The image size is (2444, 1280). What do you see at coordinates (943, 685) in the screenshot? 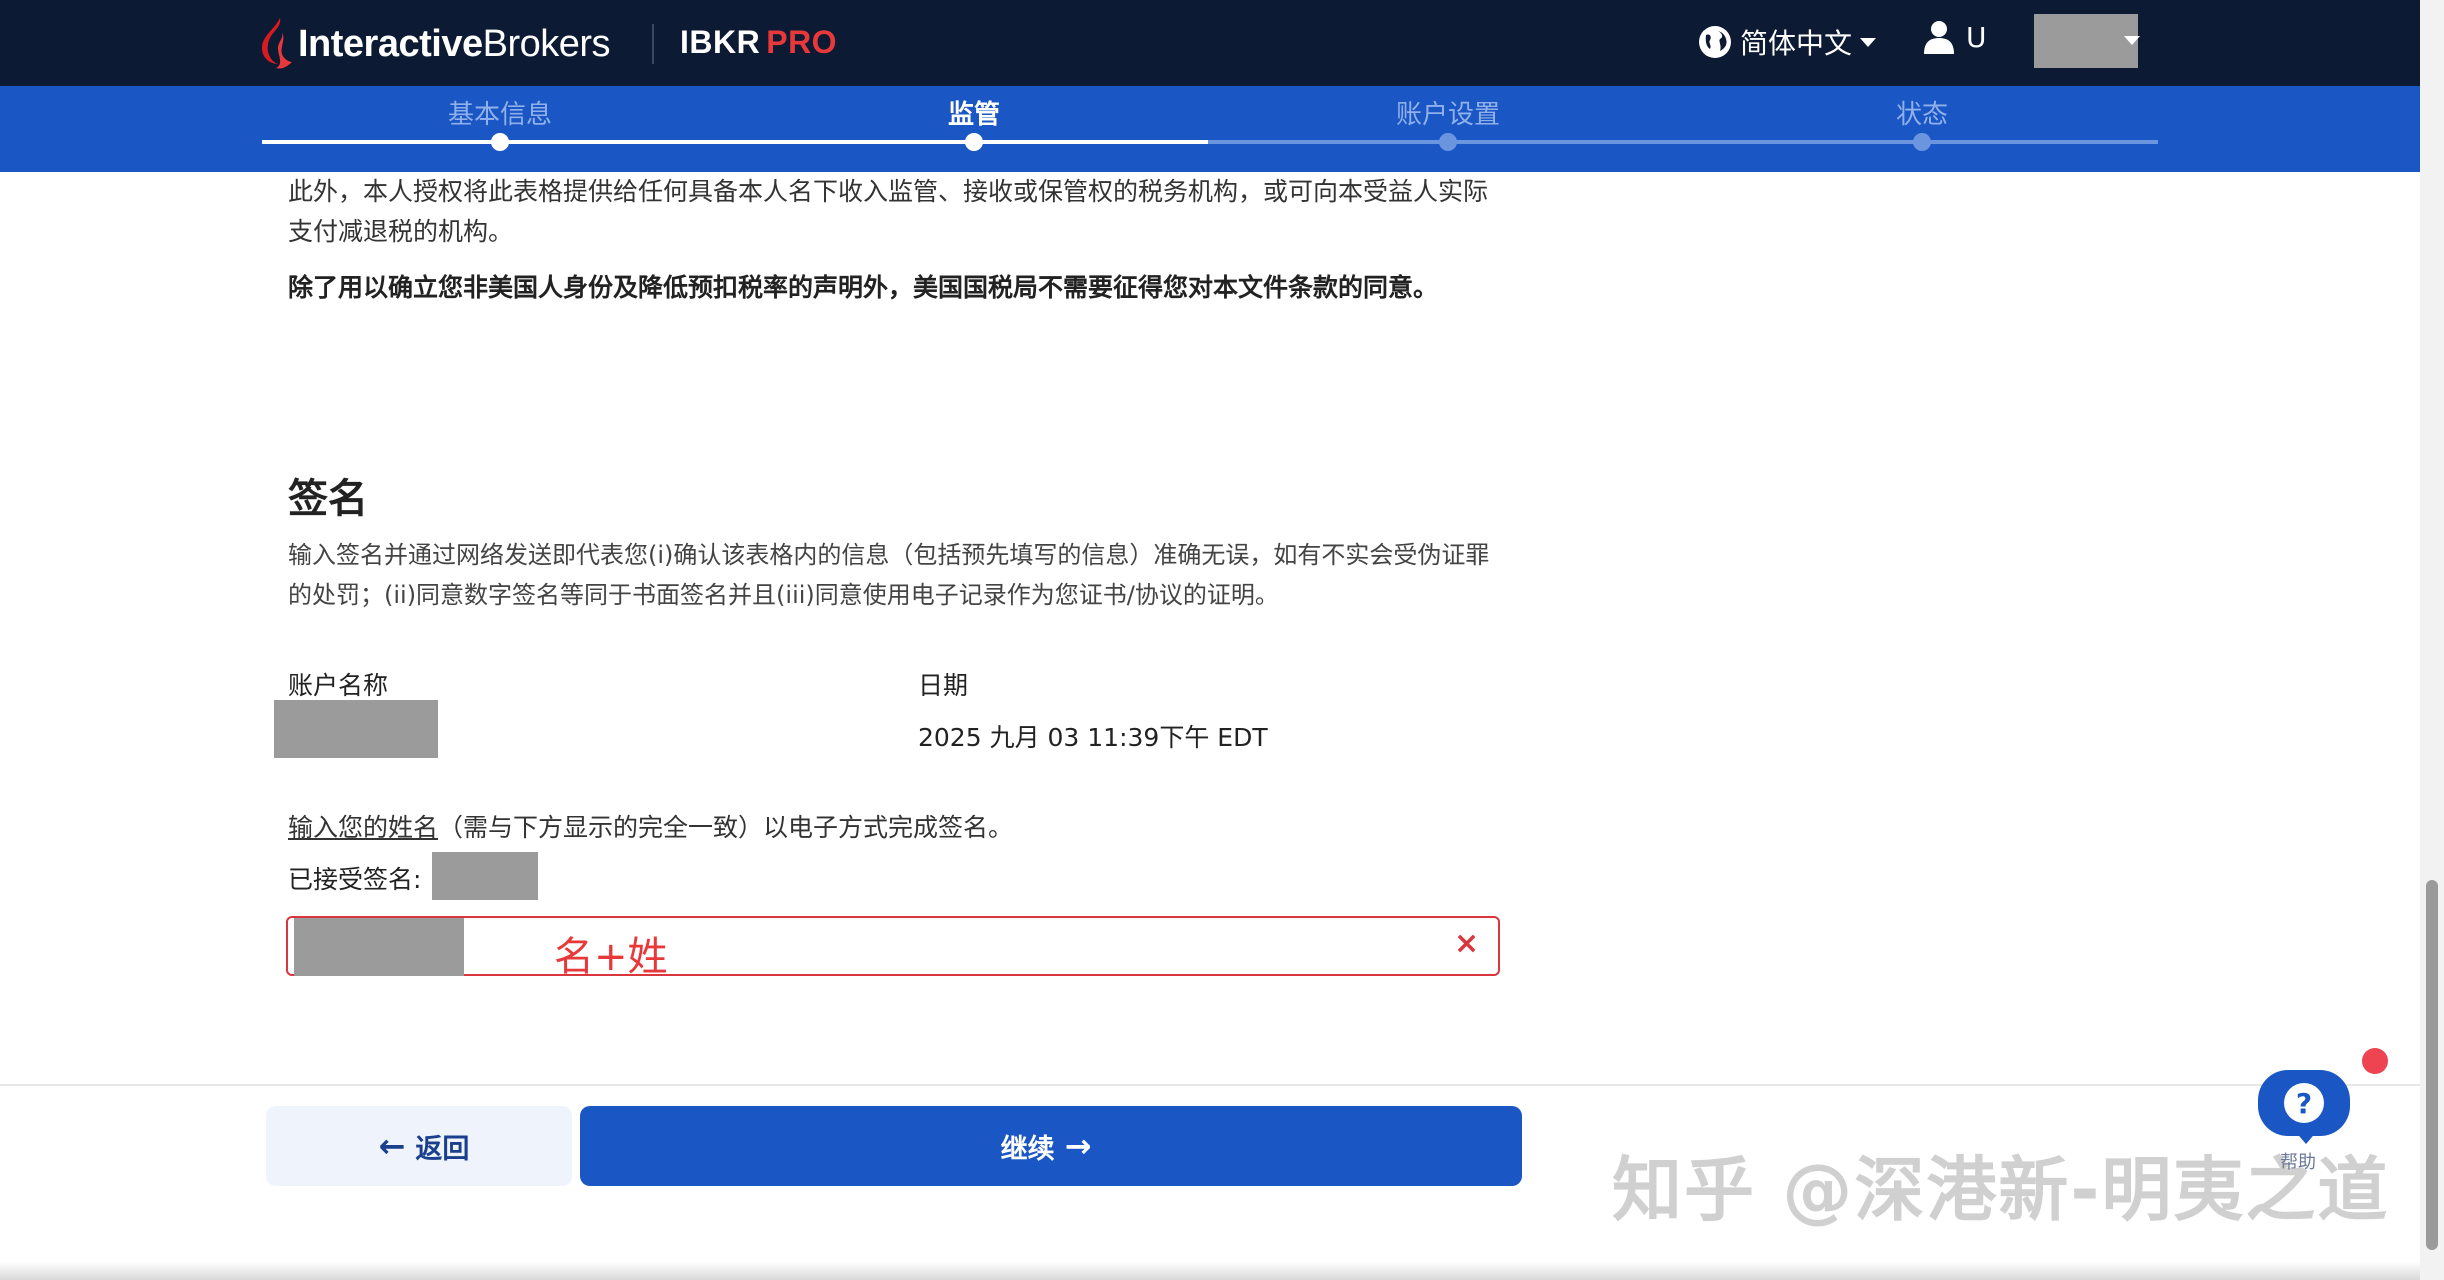
I see `date-label: 日期` at bounding box center [943, 685].